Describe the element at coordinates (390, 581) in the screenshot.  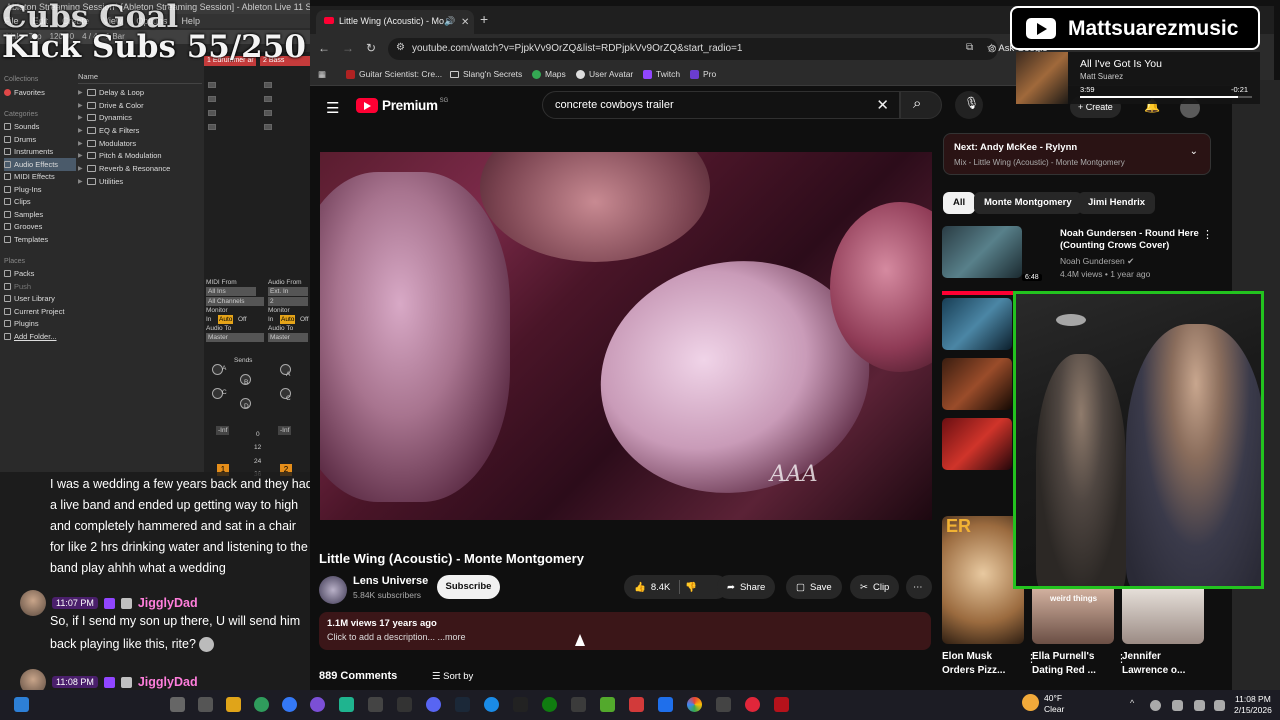
I see `channel-name: Lens Universe` at that location.